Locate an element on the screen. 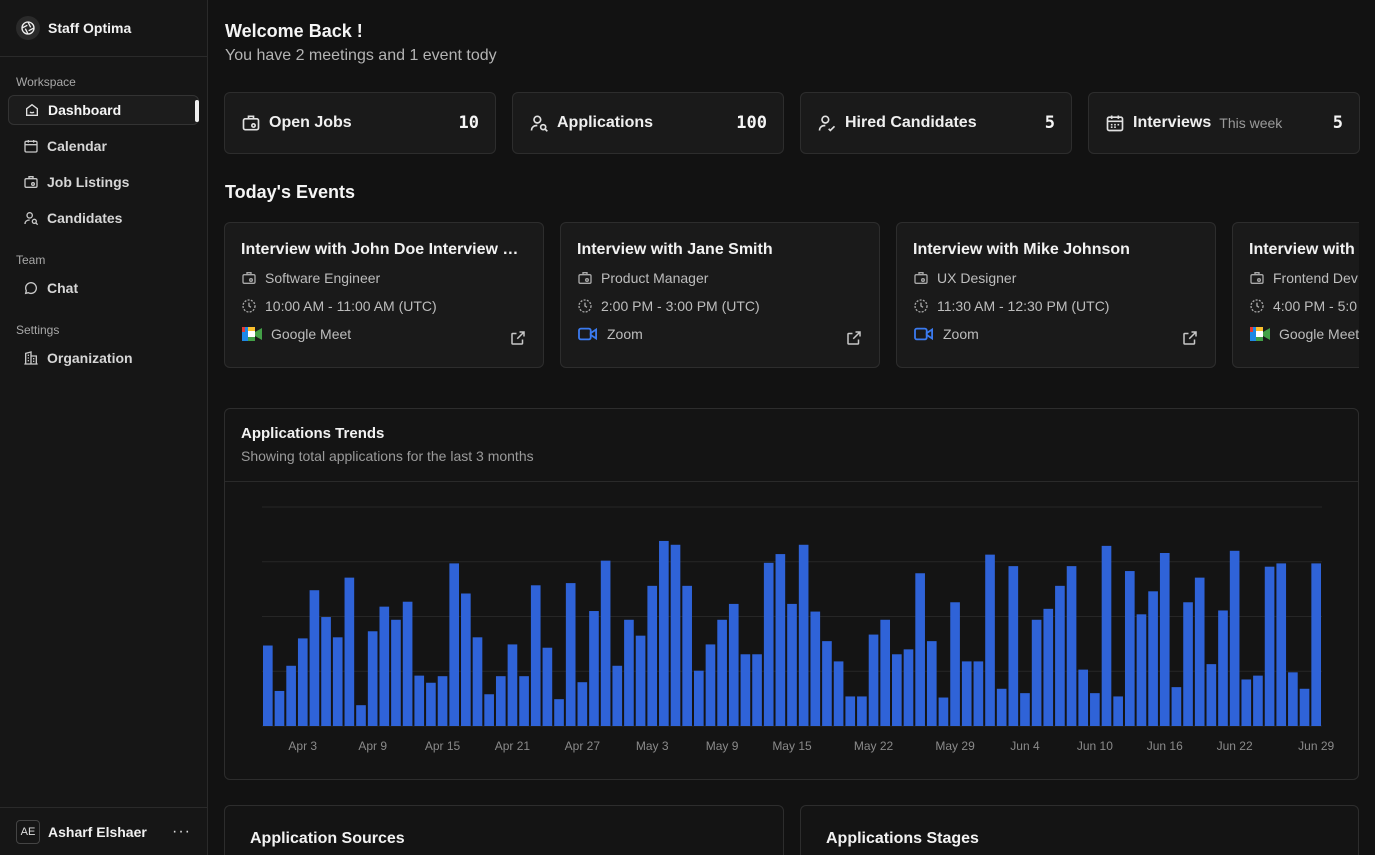 The height and width of the screenshot is (855, 1375). sidebar-item-calendar: Calendar is located at coordinates (103, 146).